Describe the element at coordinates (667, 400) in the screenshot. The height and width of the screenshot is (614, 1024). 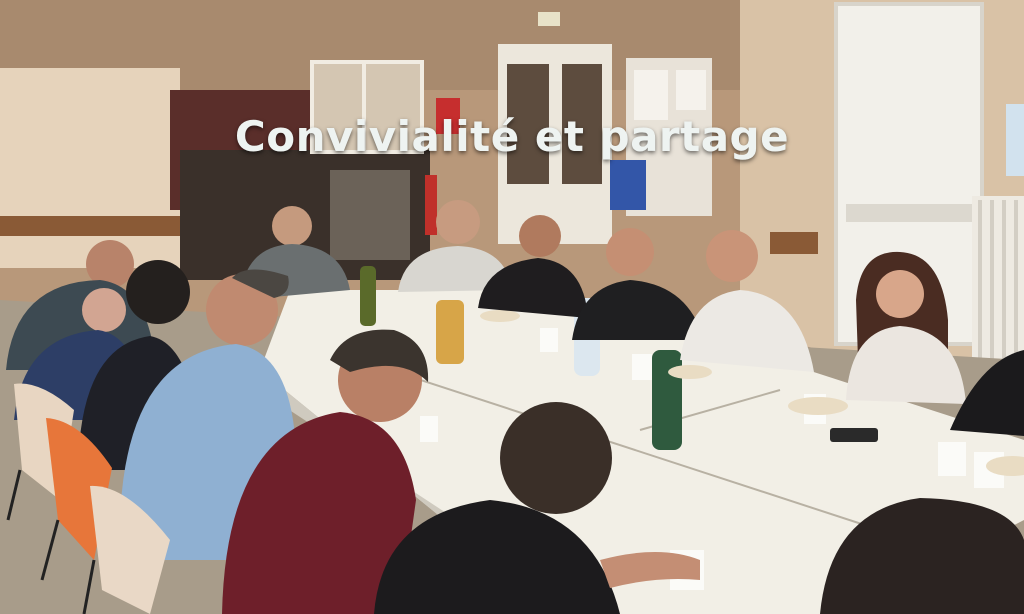
I see `sparkling-water-bottle` at that location.